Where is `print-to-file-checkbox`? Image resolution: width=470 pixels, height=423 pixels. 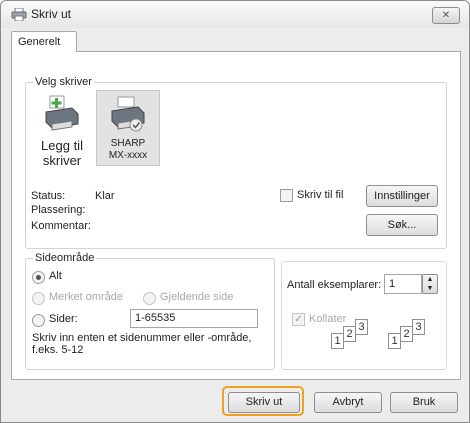 print-to-file-checkbox is located at coordinates (286, 195).